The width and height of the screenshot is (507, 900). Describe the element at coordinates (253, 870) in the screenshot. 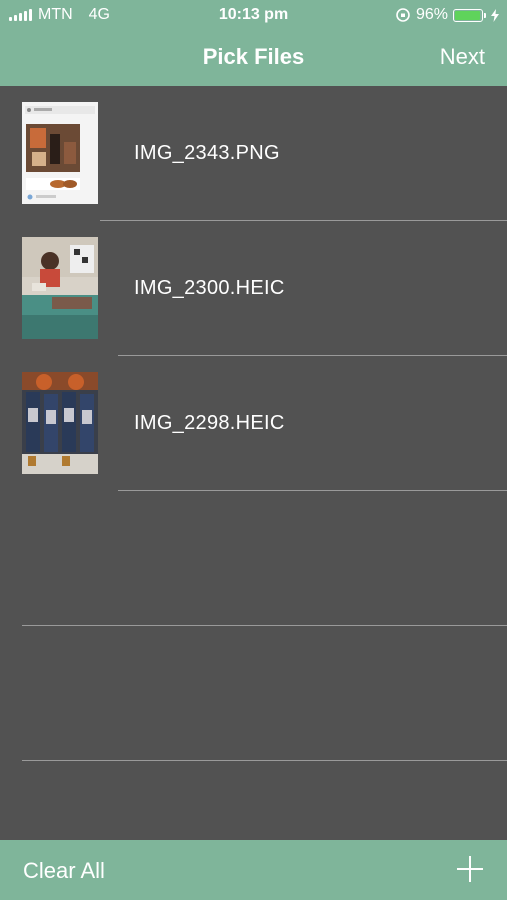

I see `bottom-toolbar: Clear All` at that location.